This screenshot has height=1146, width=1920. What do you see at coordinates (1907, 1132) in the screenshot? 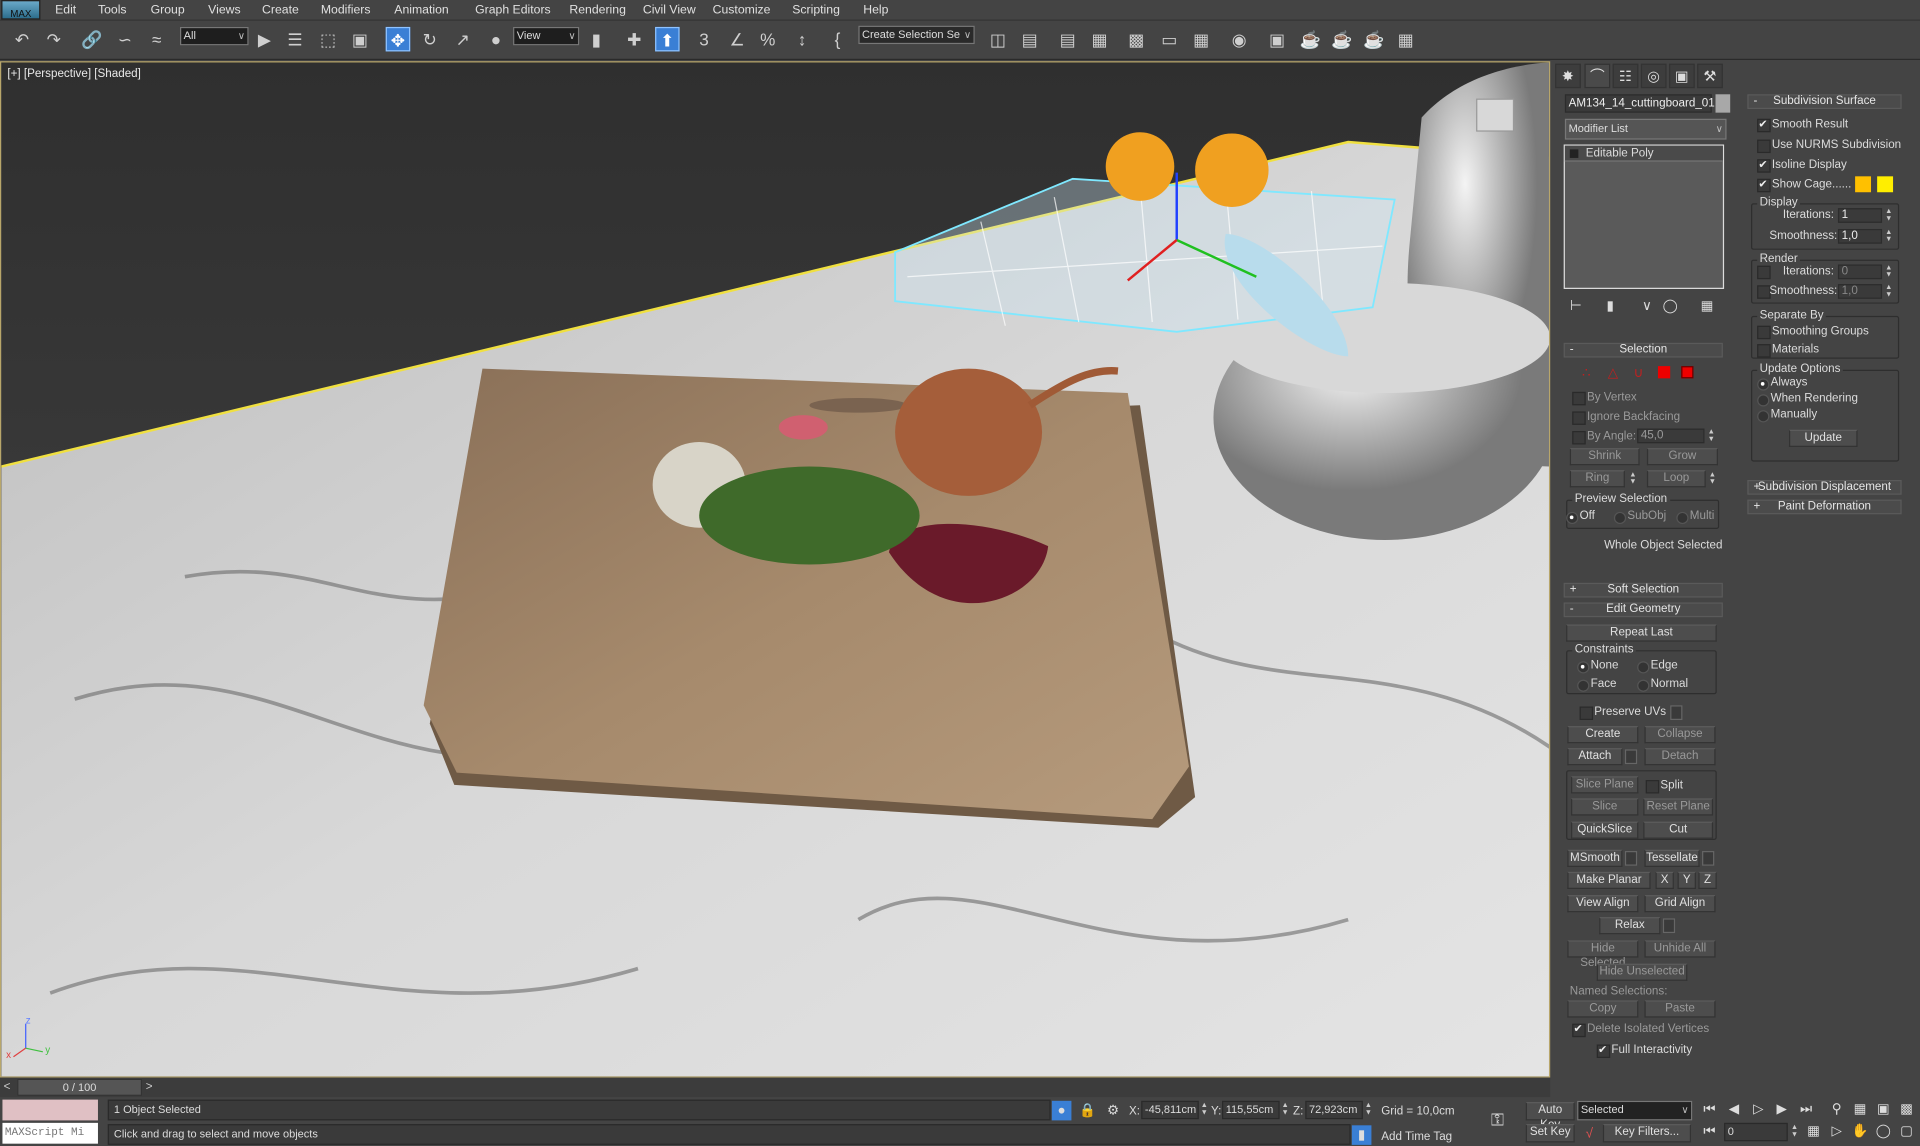
I see `maximize-viewport-icon: ▢` at bounding box center [1907, 1132].